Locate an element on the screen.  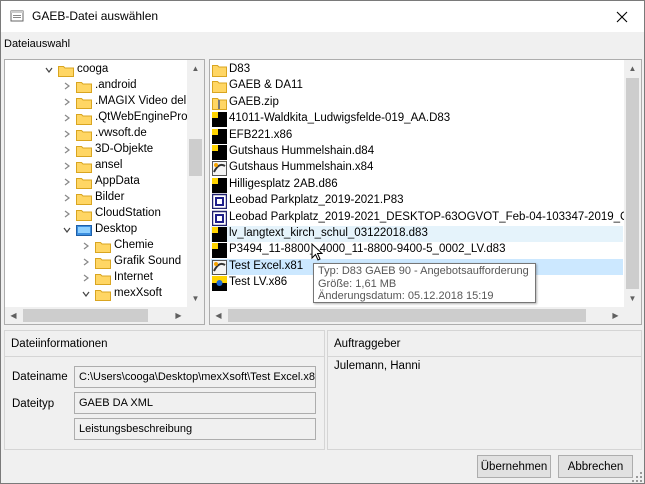
zip-folder-icon is located at coordinates (219, 103).